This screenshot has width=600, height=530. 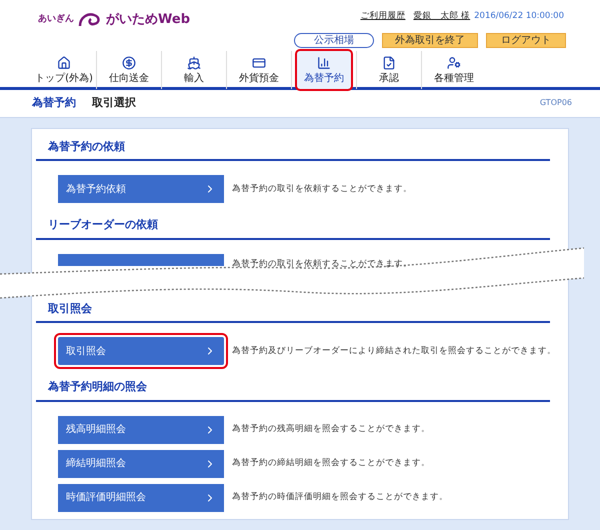 What do you see at coordinates (141, 464) in the screenshot?
I see `menu-button: 締結明細照会` at bounding box center [141, 464].